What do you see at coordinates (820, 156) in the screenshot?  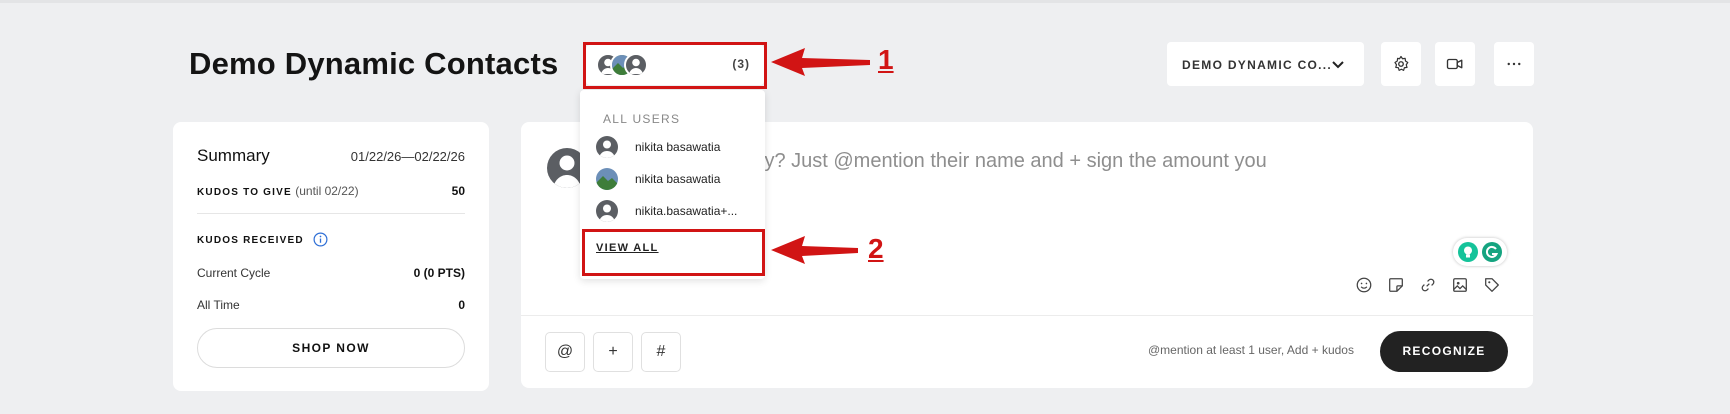 I see `annotation-arrows` at bounding box center [820, 156].